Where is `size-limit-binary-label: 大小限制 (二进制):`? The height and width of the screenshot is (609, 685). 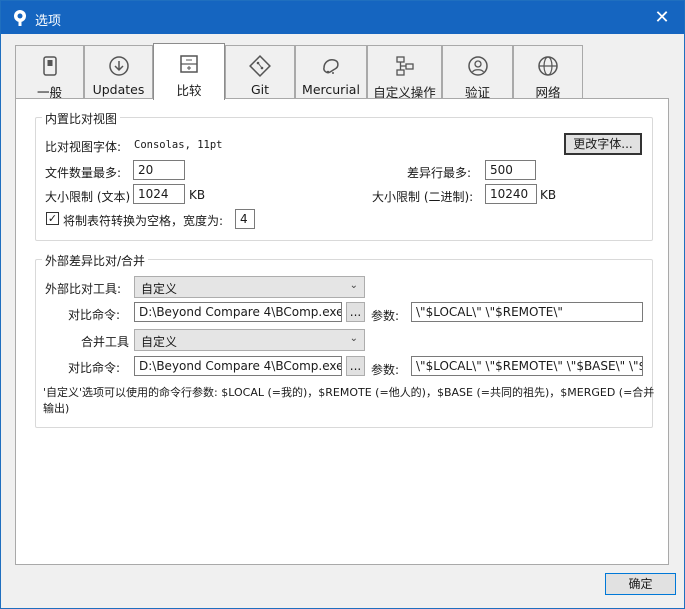 size-limit-binary-label: 大小限制 (二进制): is located at coordinates (423, 197).